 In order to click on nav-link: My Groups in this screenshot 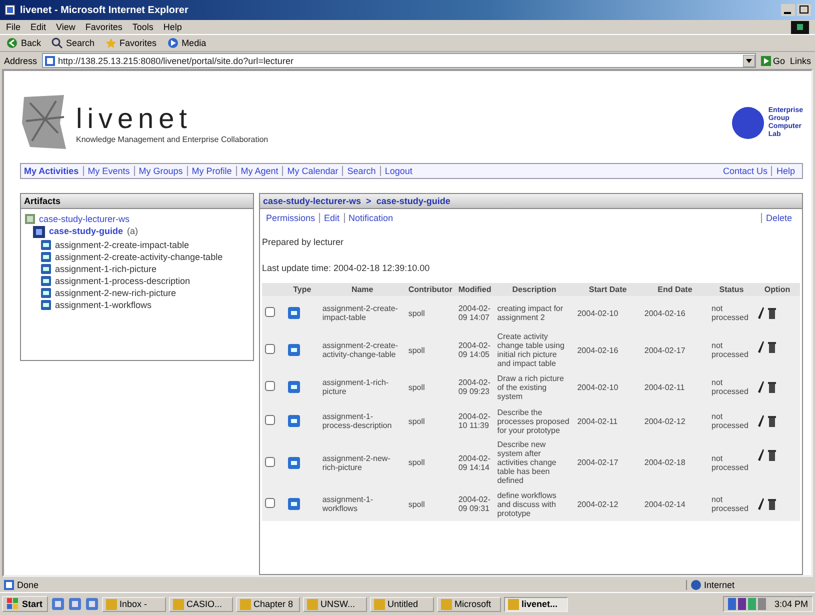, I will do `click(160, 171)`.